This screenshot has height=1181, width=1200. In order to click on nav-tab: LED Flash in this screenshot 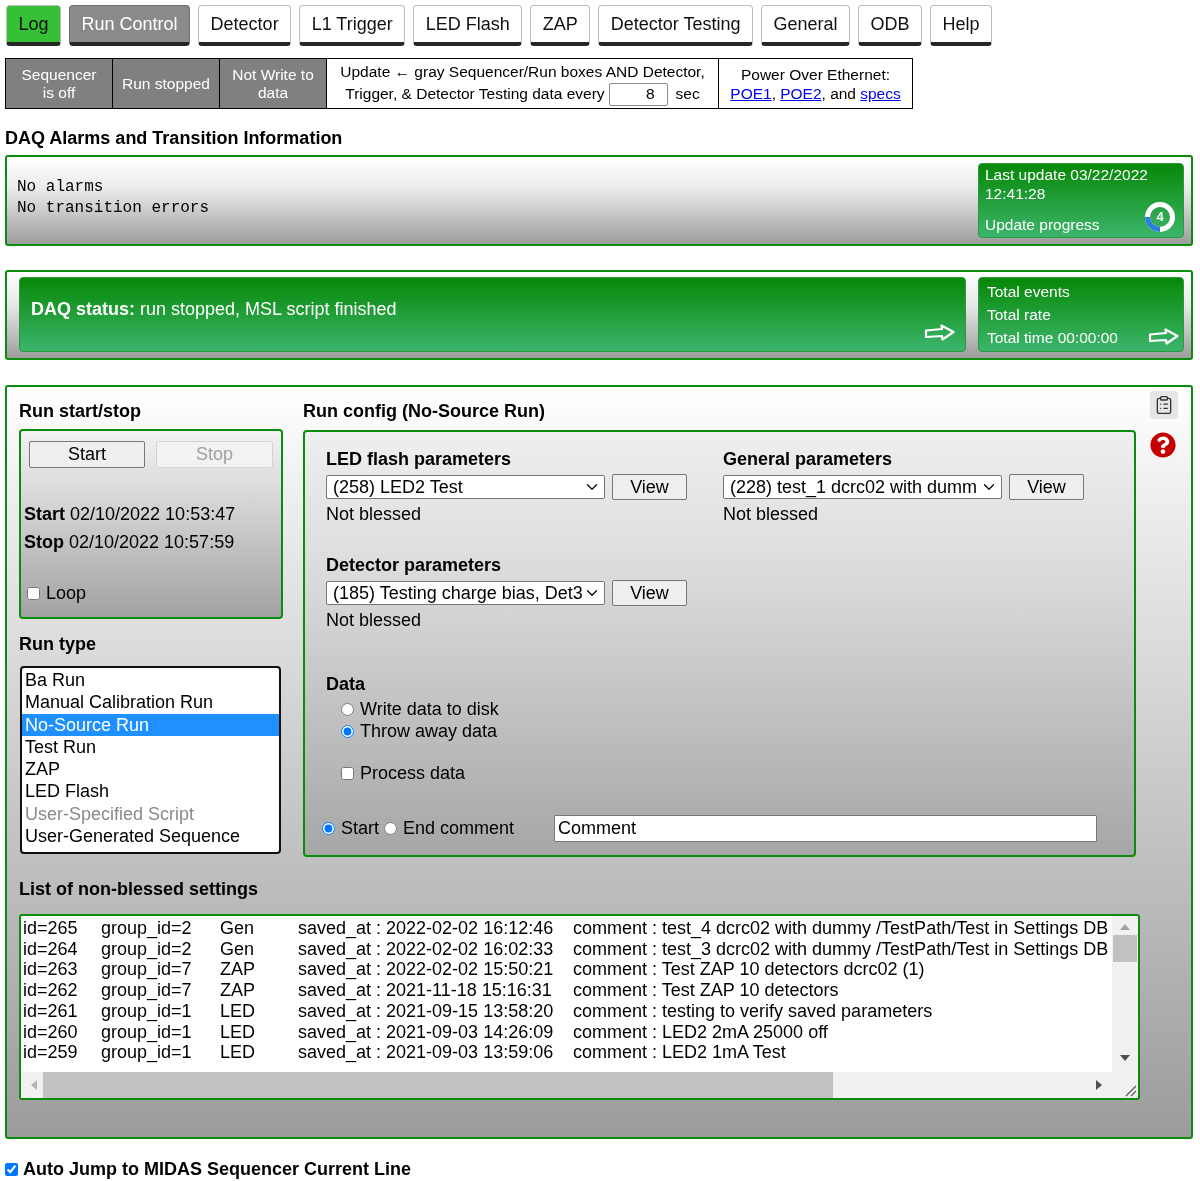, I will do `click(468, 25)`.